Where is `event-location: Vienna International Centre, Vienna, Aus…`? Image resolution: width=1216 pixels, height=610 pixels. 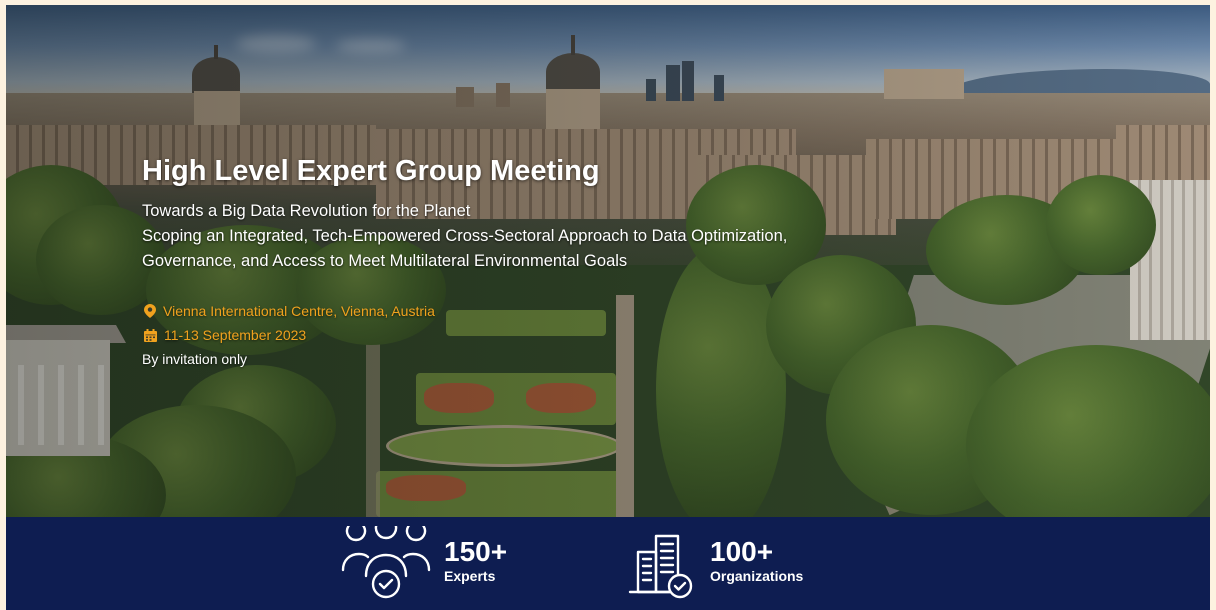 event-location: Vienna International Centre, Vienna, Aus… is located at coordinates (289, 311).